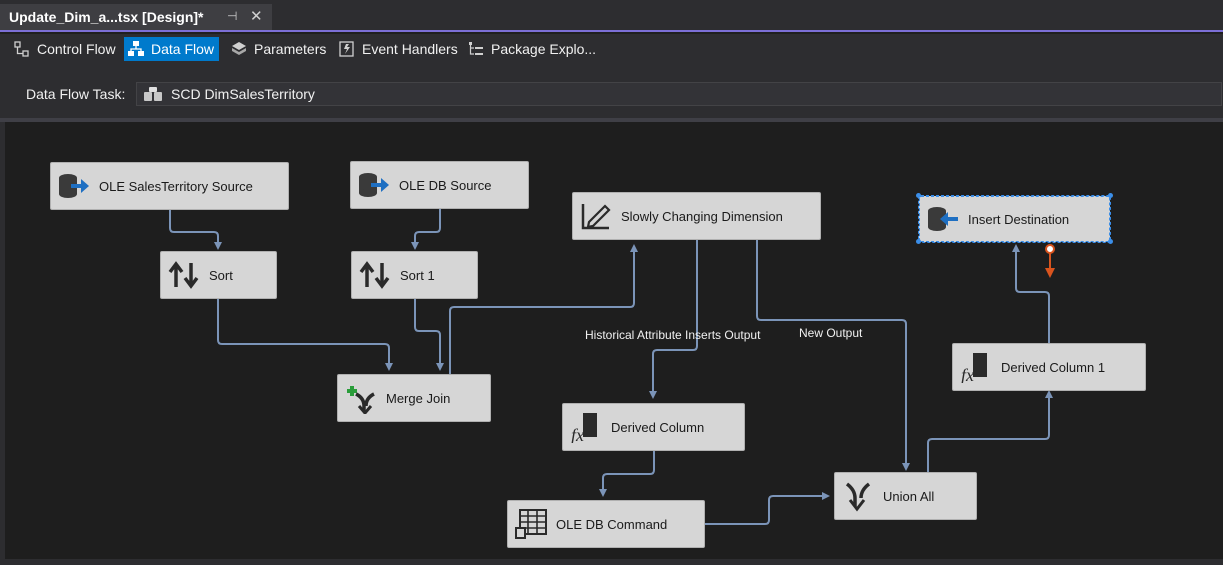 Image resolution: width=1223 pixels, height=565 pixels. I want to click on component-label: Sort 1, so click(417, 275).